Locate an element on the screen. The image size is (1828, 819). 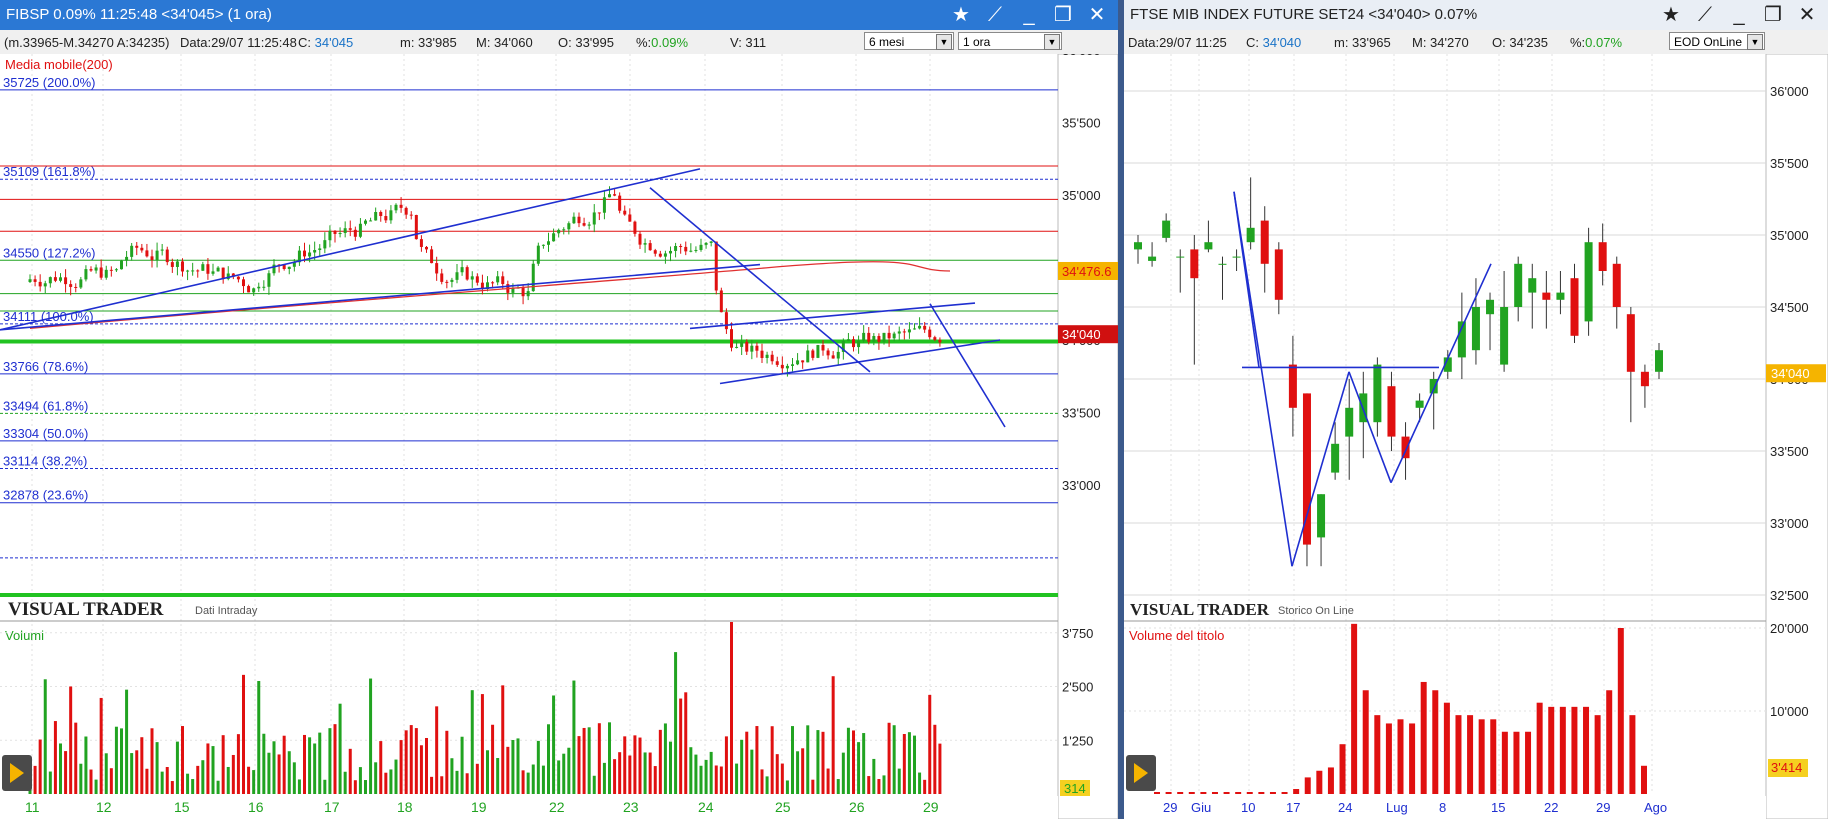
price-axis-label: 35'000 is located at coordinates (1789, 235).